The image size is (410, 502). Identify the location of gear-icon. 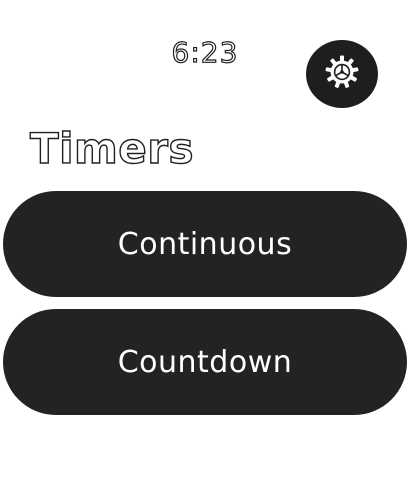
(342, 74).